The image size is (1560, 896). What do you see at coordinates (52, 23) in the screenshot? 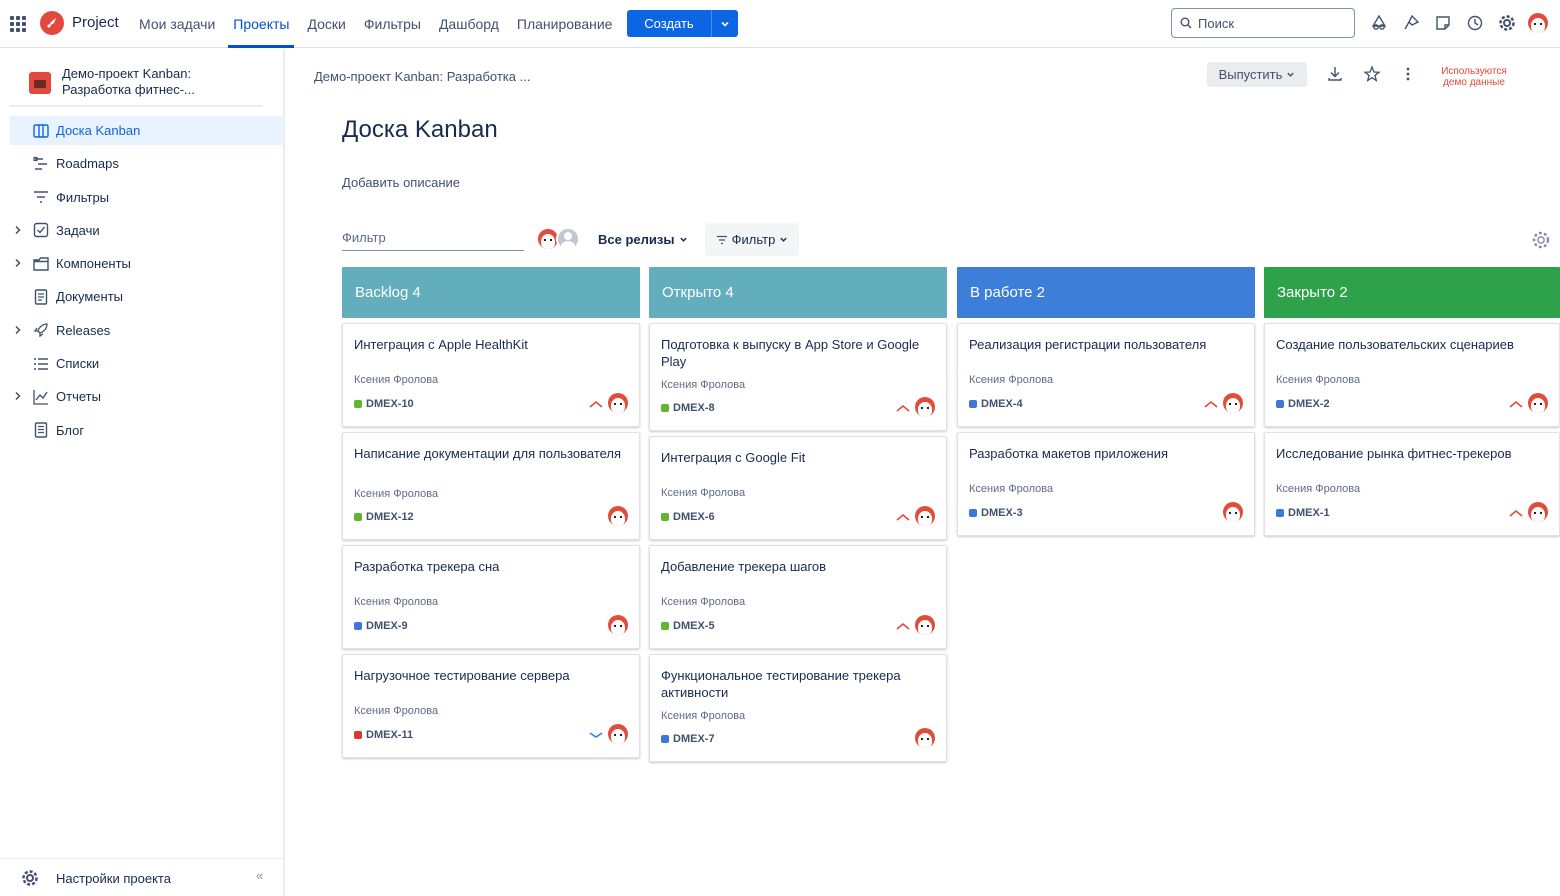
I see `app-logo-icon` at bounding box center [52, 23].